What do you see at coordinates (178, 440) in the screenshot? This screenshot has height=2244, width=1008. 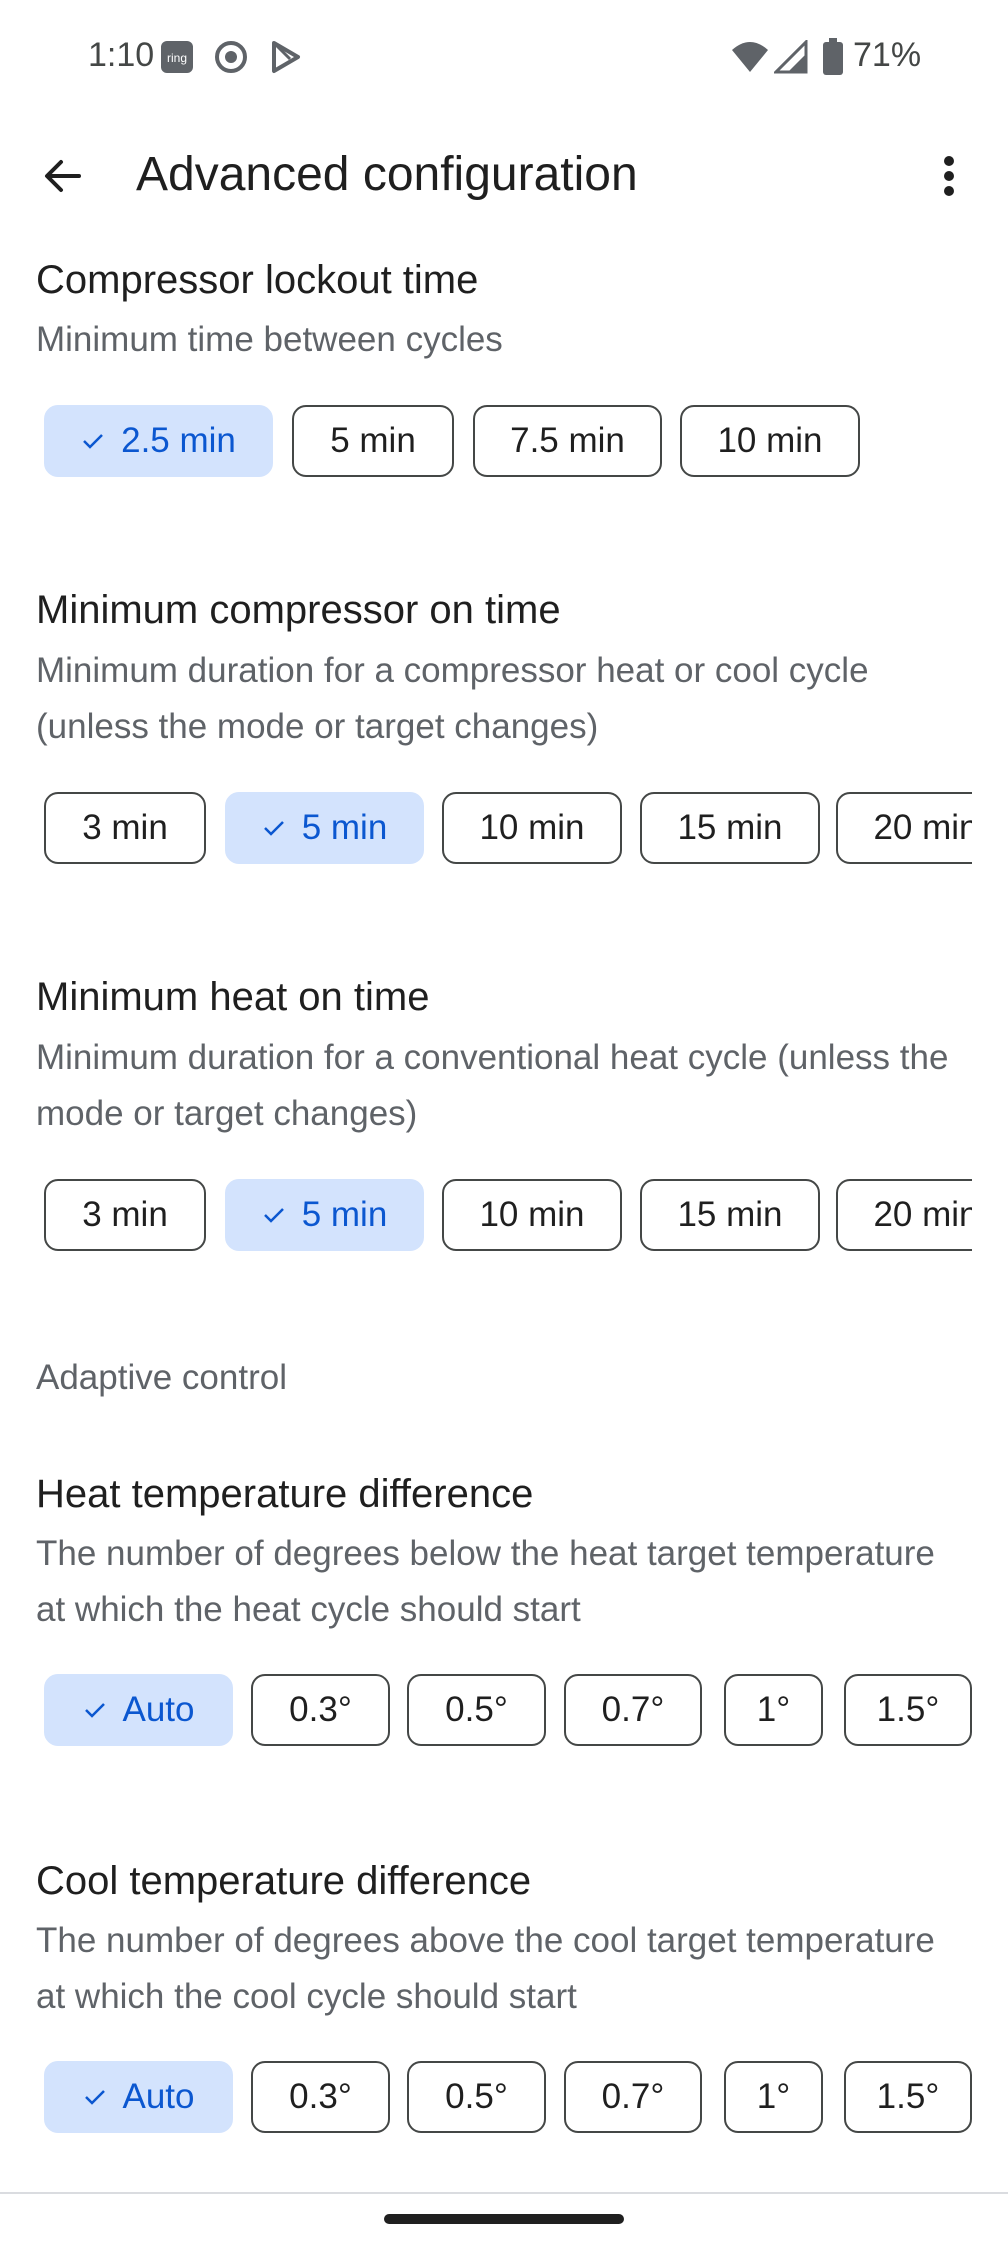 I see `chip-label: 2.5 min` at bounding box center [178, 440].